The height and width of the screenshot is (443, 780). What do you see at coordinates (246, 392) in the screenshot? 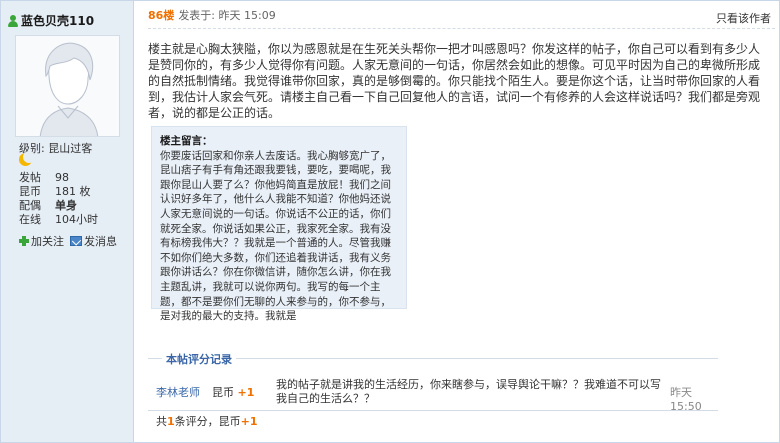
I see `rating-amount: +1` at bounding box center [246, 392].